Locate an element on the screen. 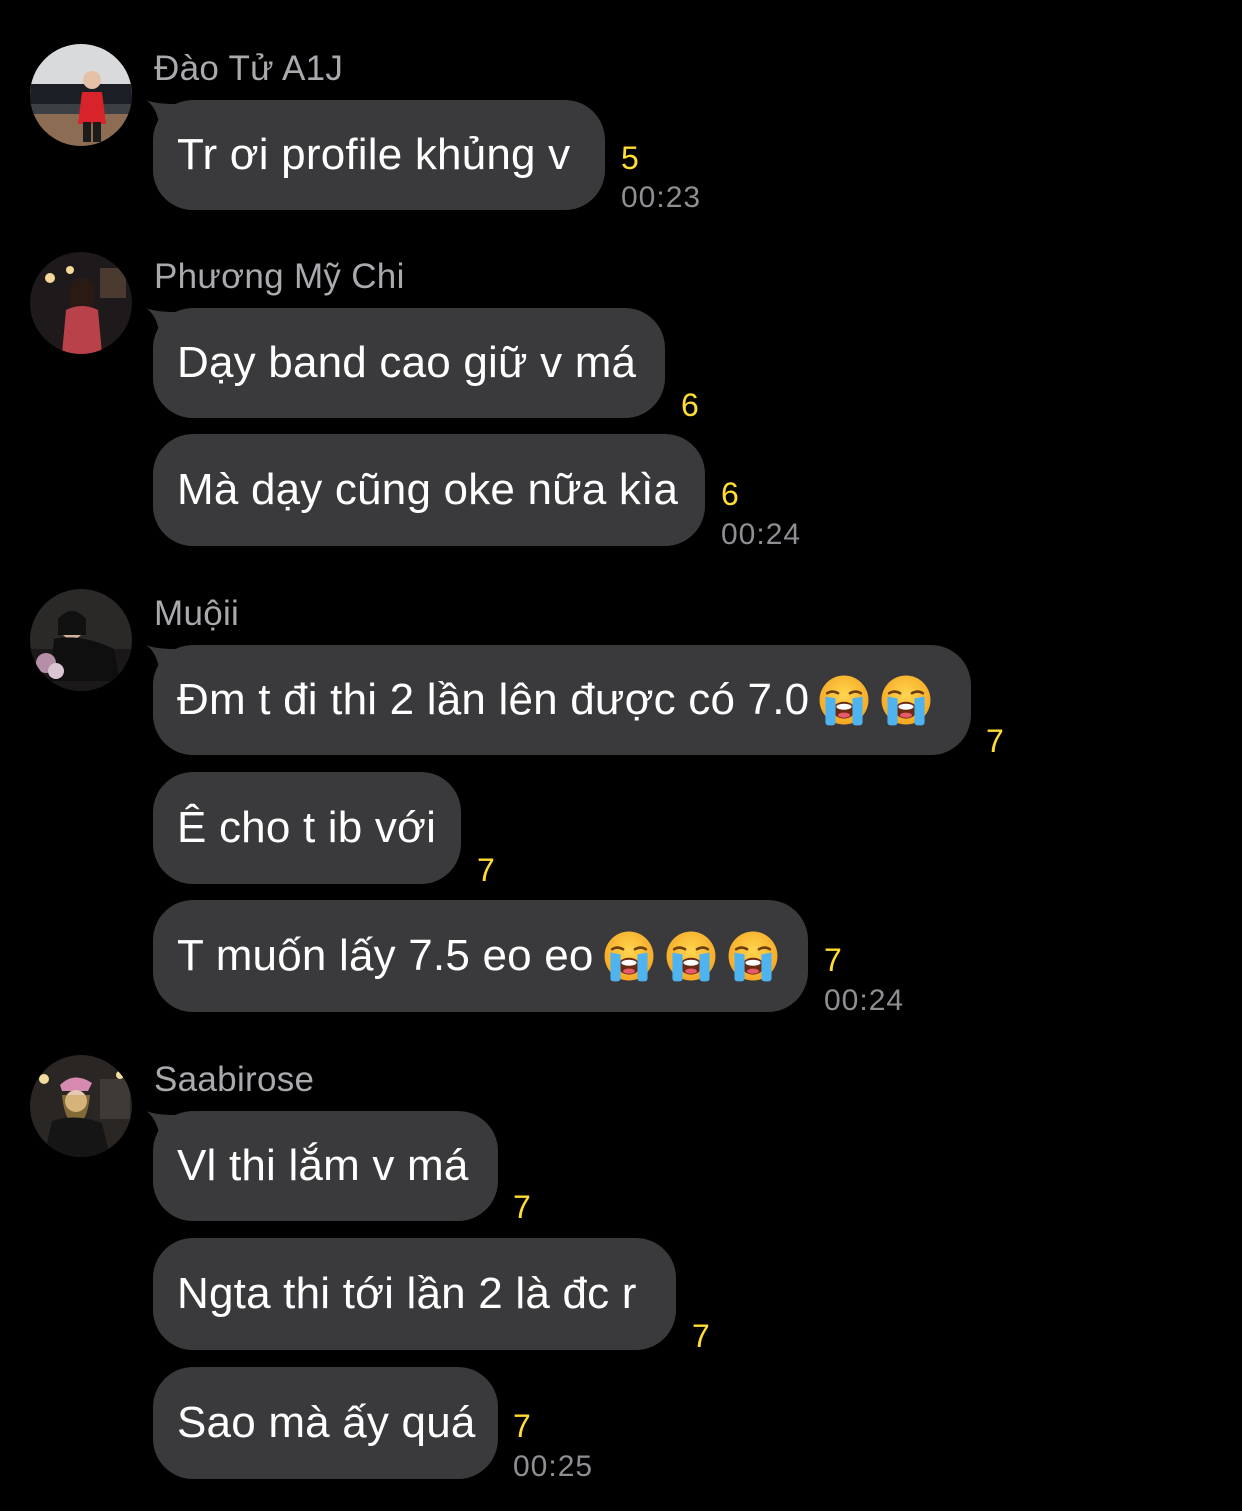  message-timestamp: 00:25 is located at coordinates (553, 1466).